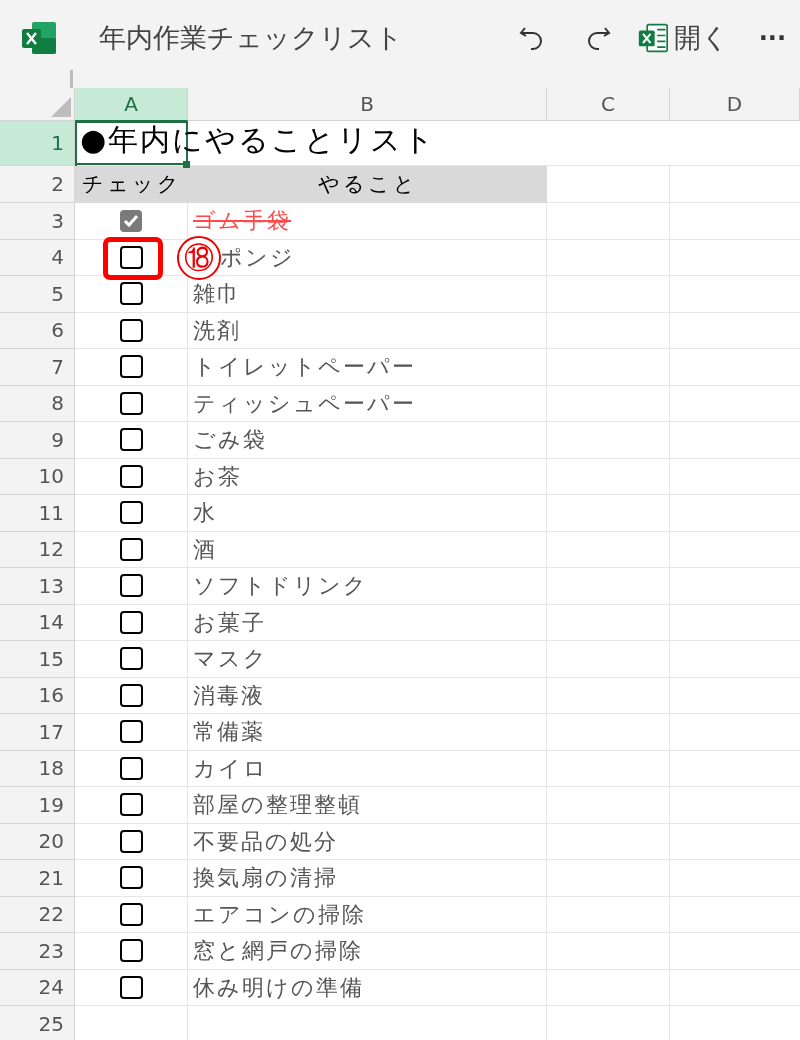  What do you see at coordinates (205, 549) in the screenshot?
I see `task-text: 酒` at bounding box center [205, 549].